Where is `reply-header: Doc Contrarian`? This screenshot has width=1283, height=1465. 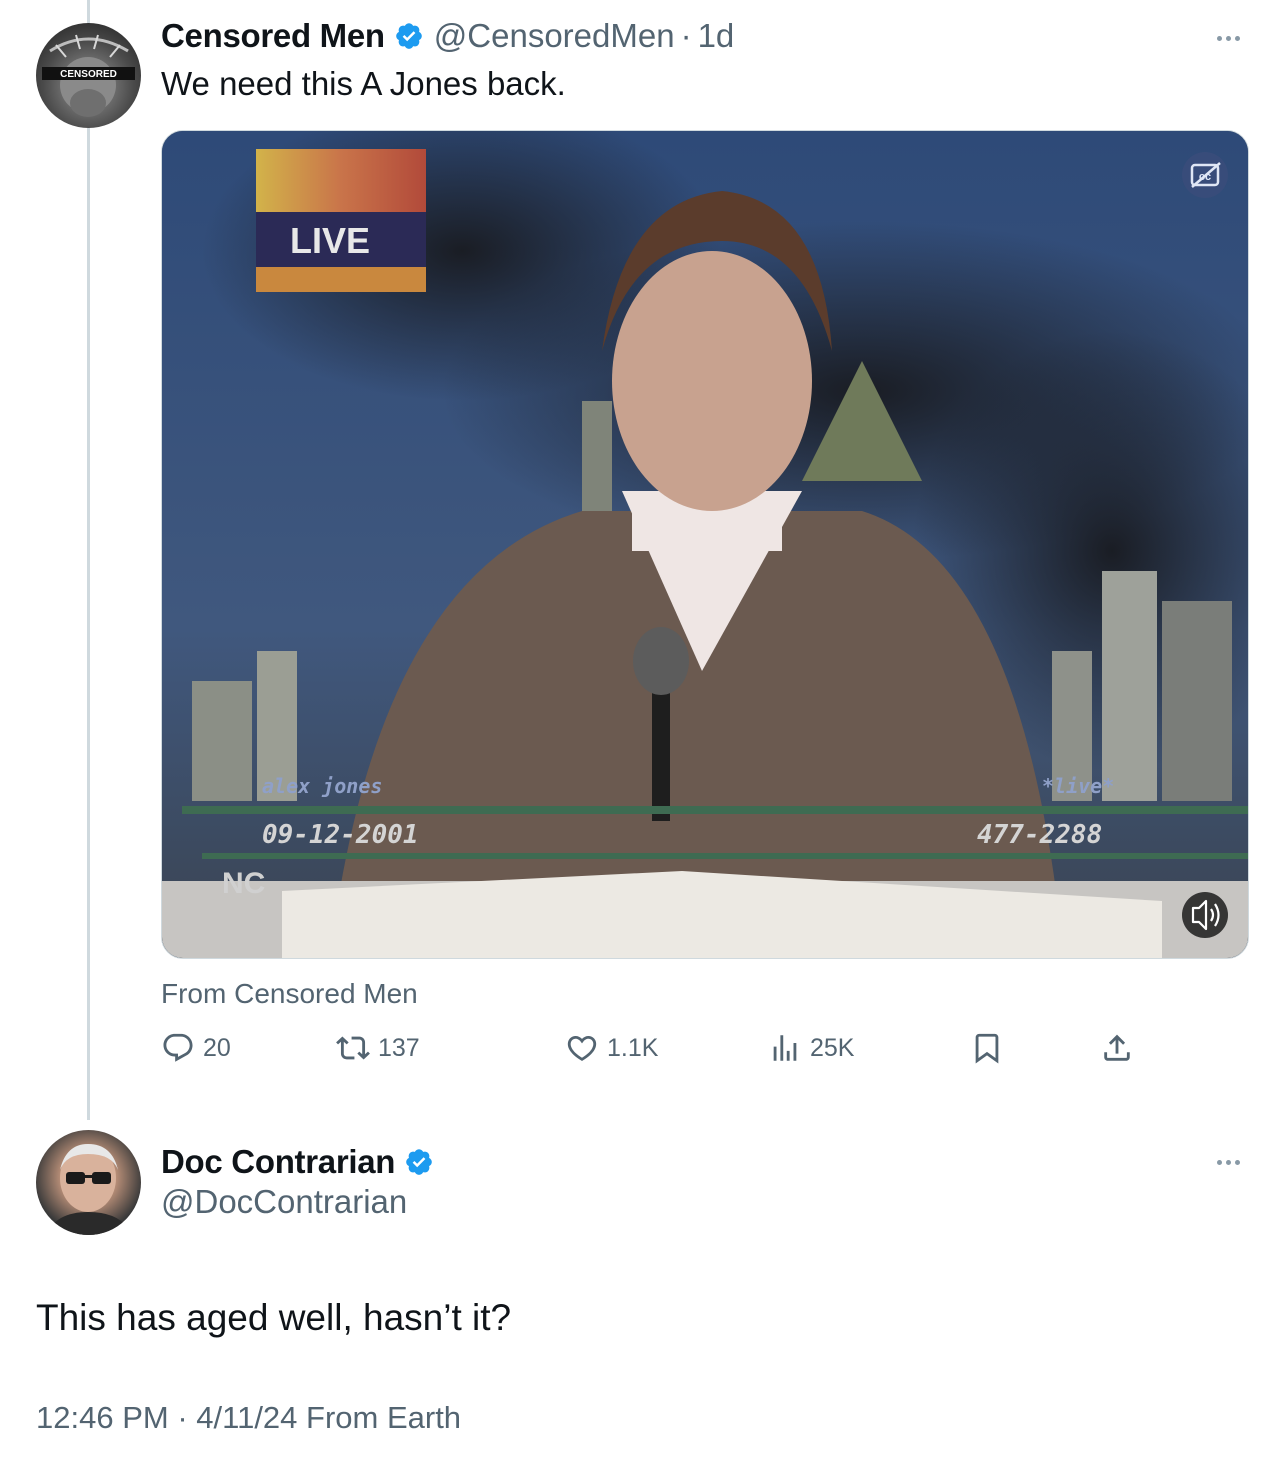
reply-header: Doc Contrarian is located at coordinates (297, 1162).